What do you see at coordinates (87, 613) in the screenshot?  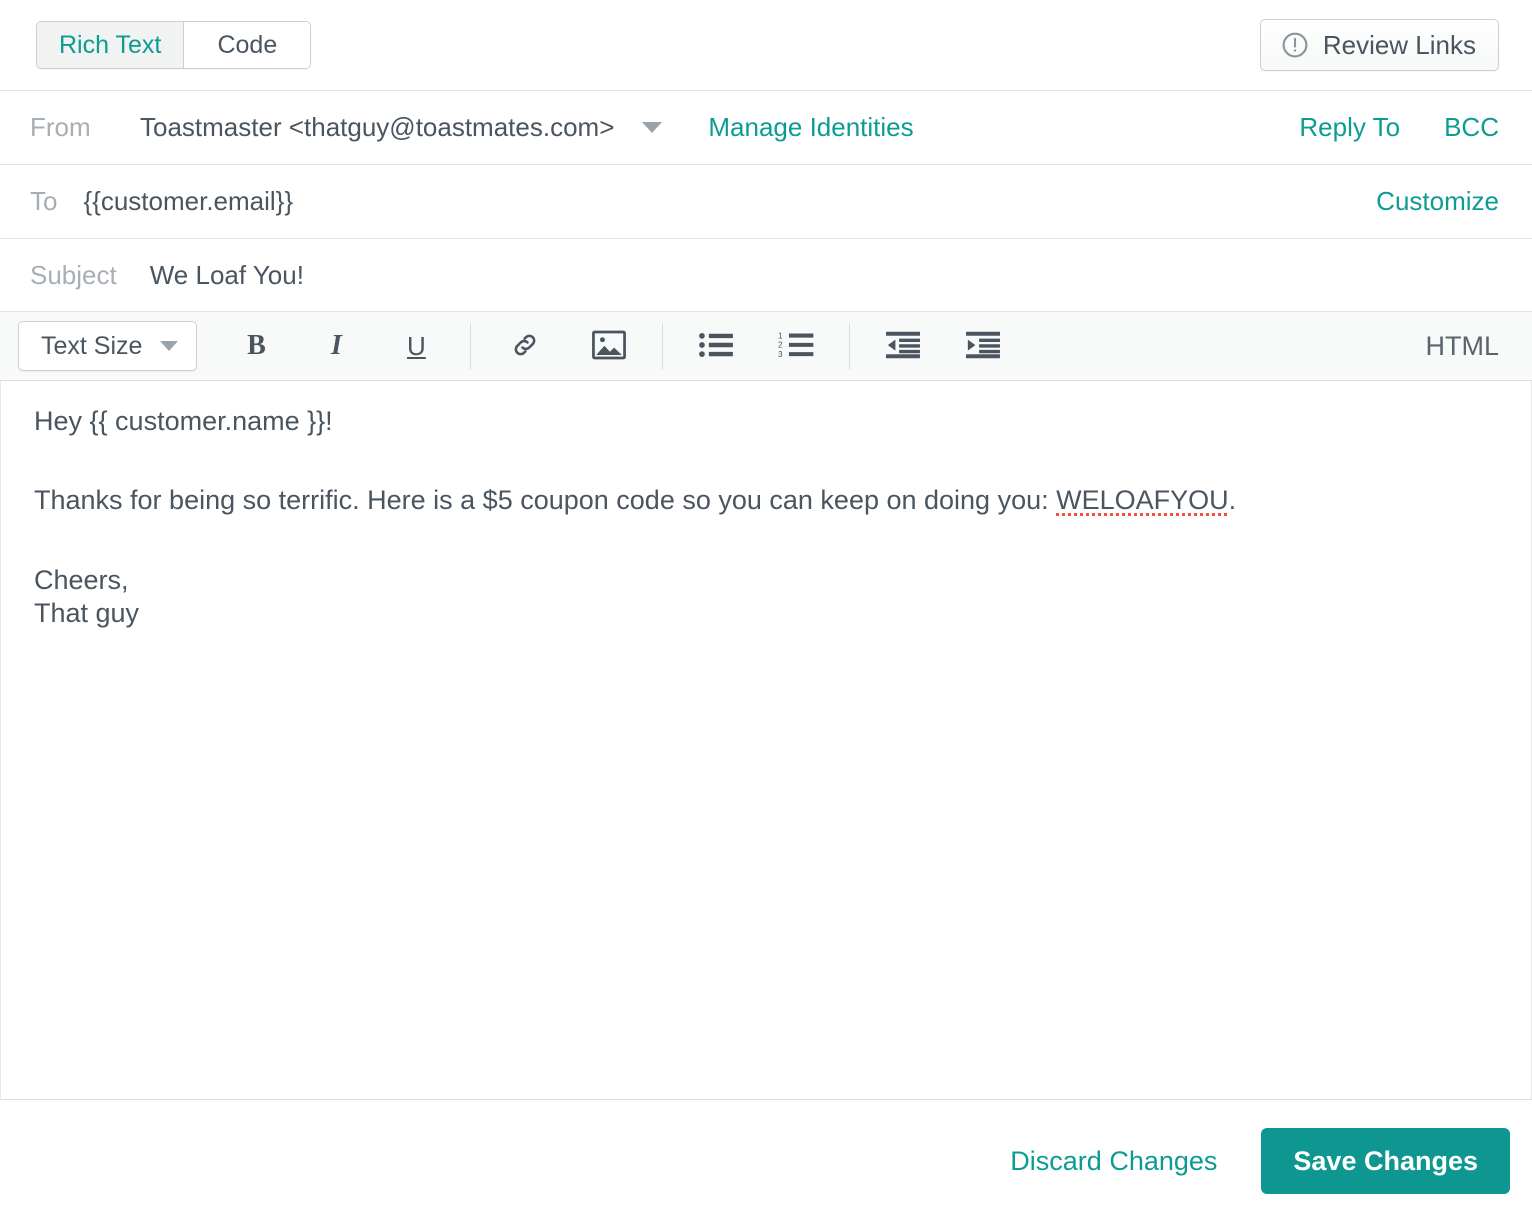 I see `body-signature: That guy` at bounding box center [87, 613].